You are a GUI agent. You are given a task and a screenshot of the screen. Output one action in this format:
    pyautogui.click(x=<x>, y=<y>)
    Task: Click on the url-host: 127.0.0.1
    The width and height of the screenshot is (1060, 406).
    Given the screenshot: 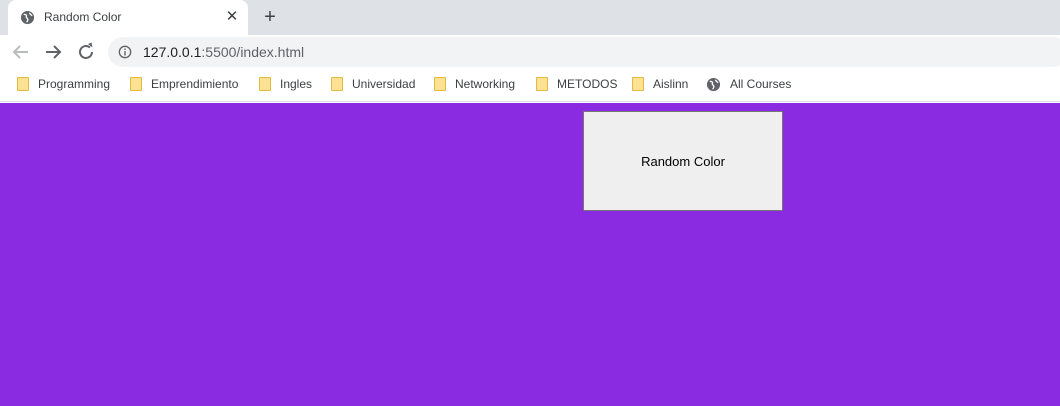 What is the action you would take?
    pyautogui.click(x=172, y=52)
    